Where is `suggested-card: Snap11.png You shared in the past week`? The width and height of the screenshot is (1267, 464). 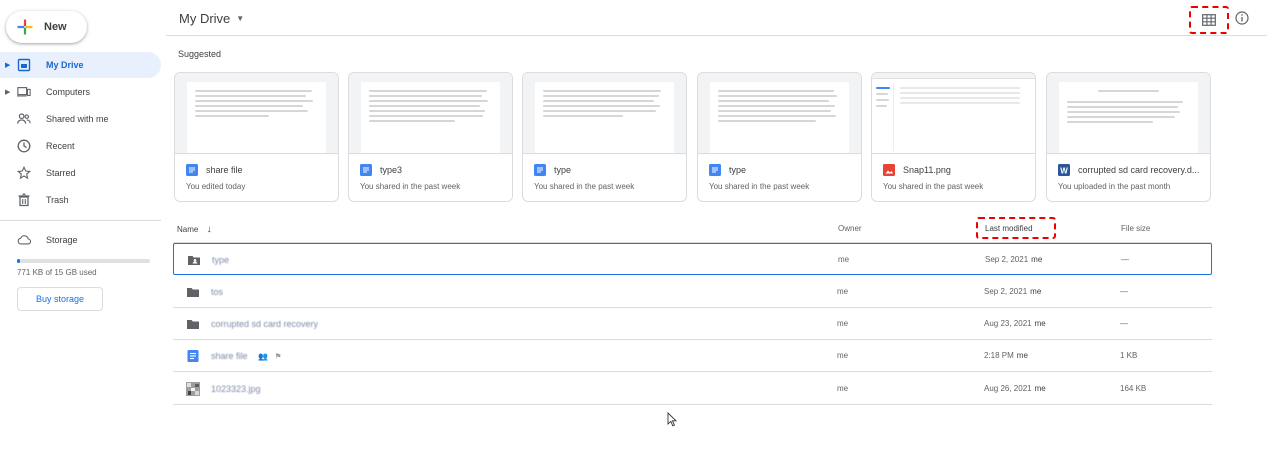
suggested-card: Snap11.png You shared in the past week is located at coordinates (953, 137).